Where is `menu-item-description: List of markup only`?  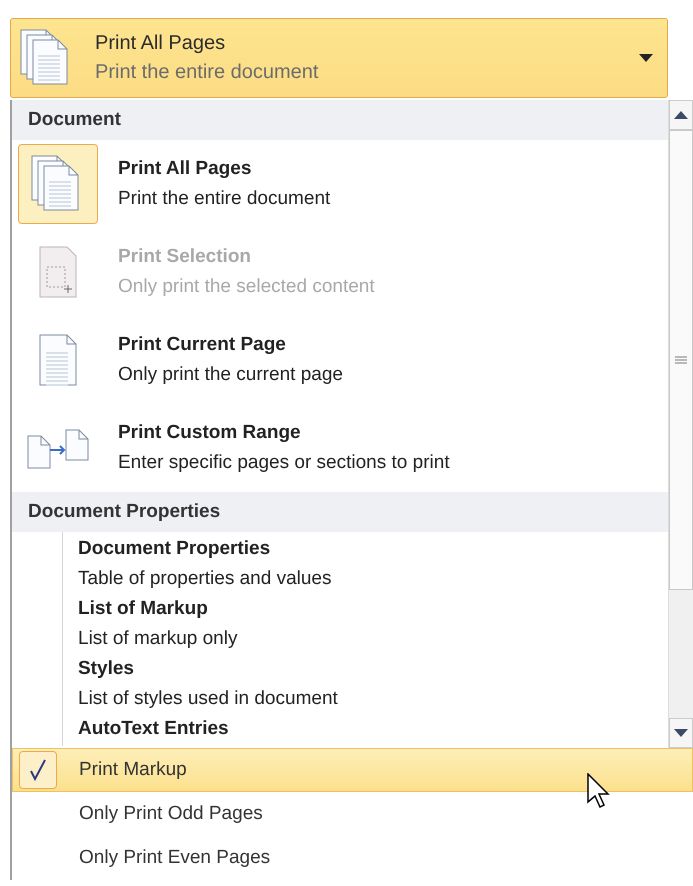
menu-item-description: List of markup only is located at coordinates (158, 639).